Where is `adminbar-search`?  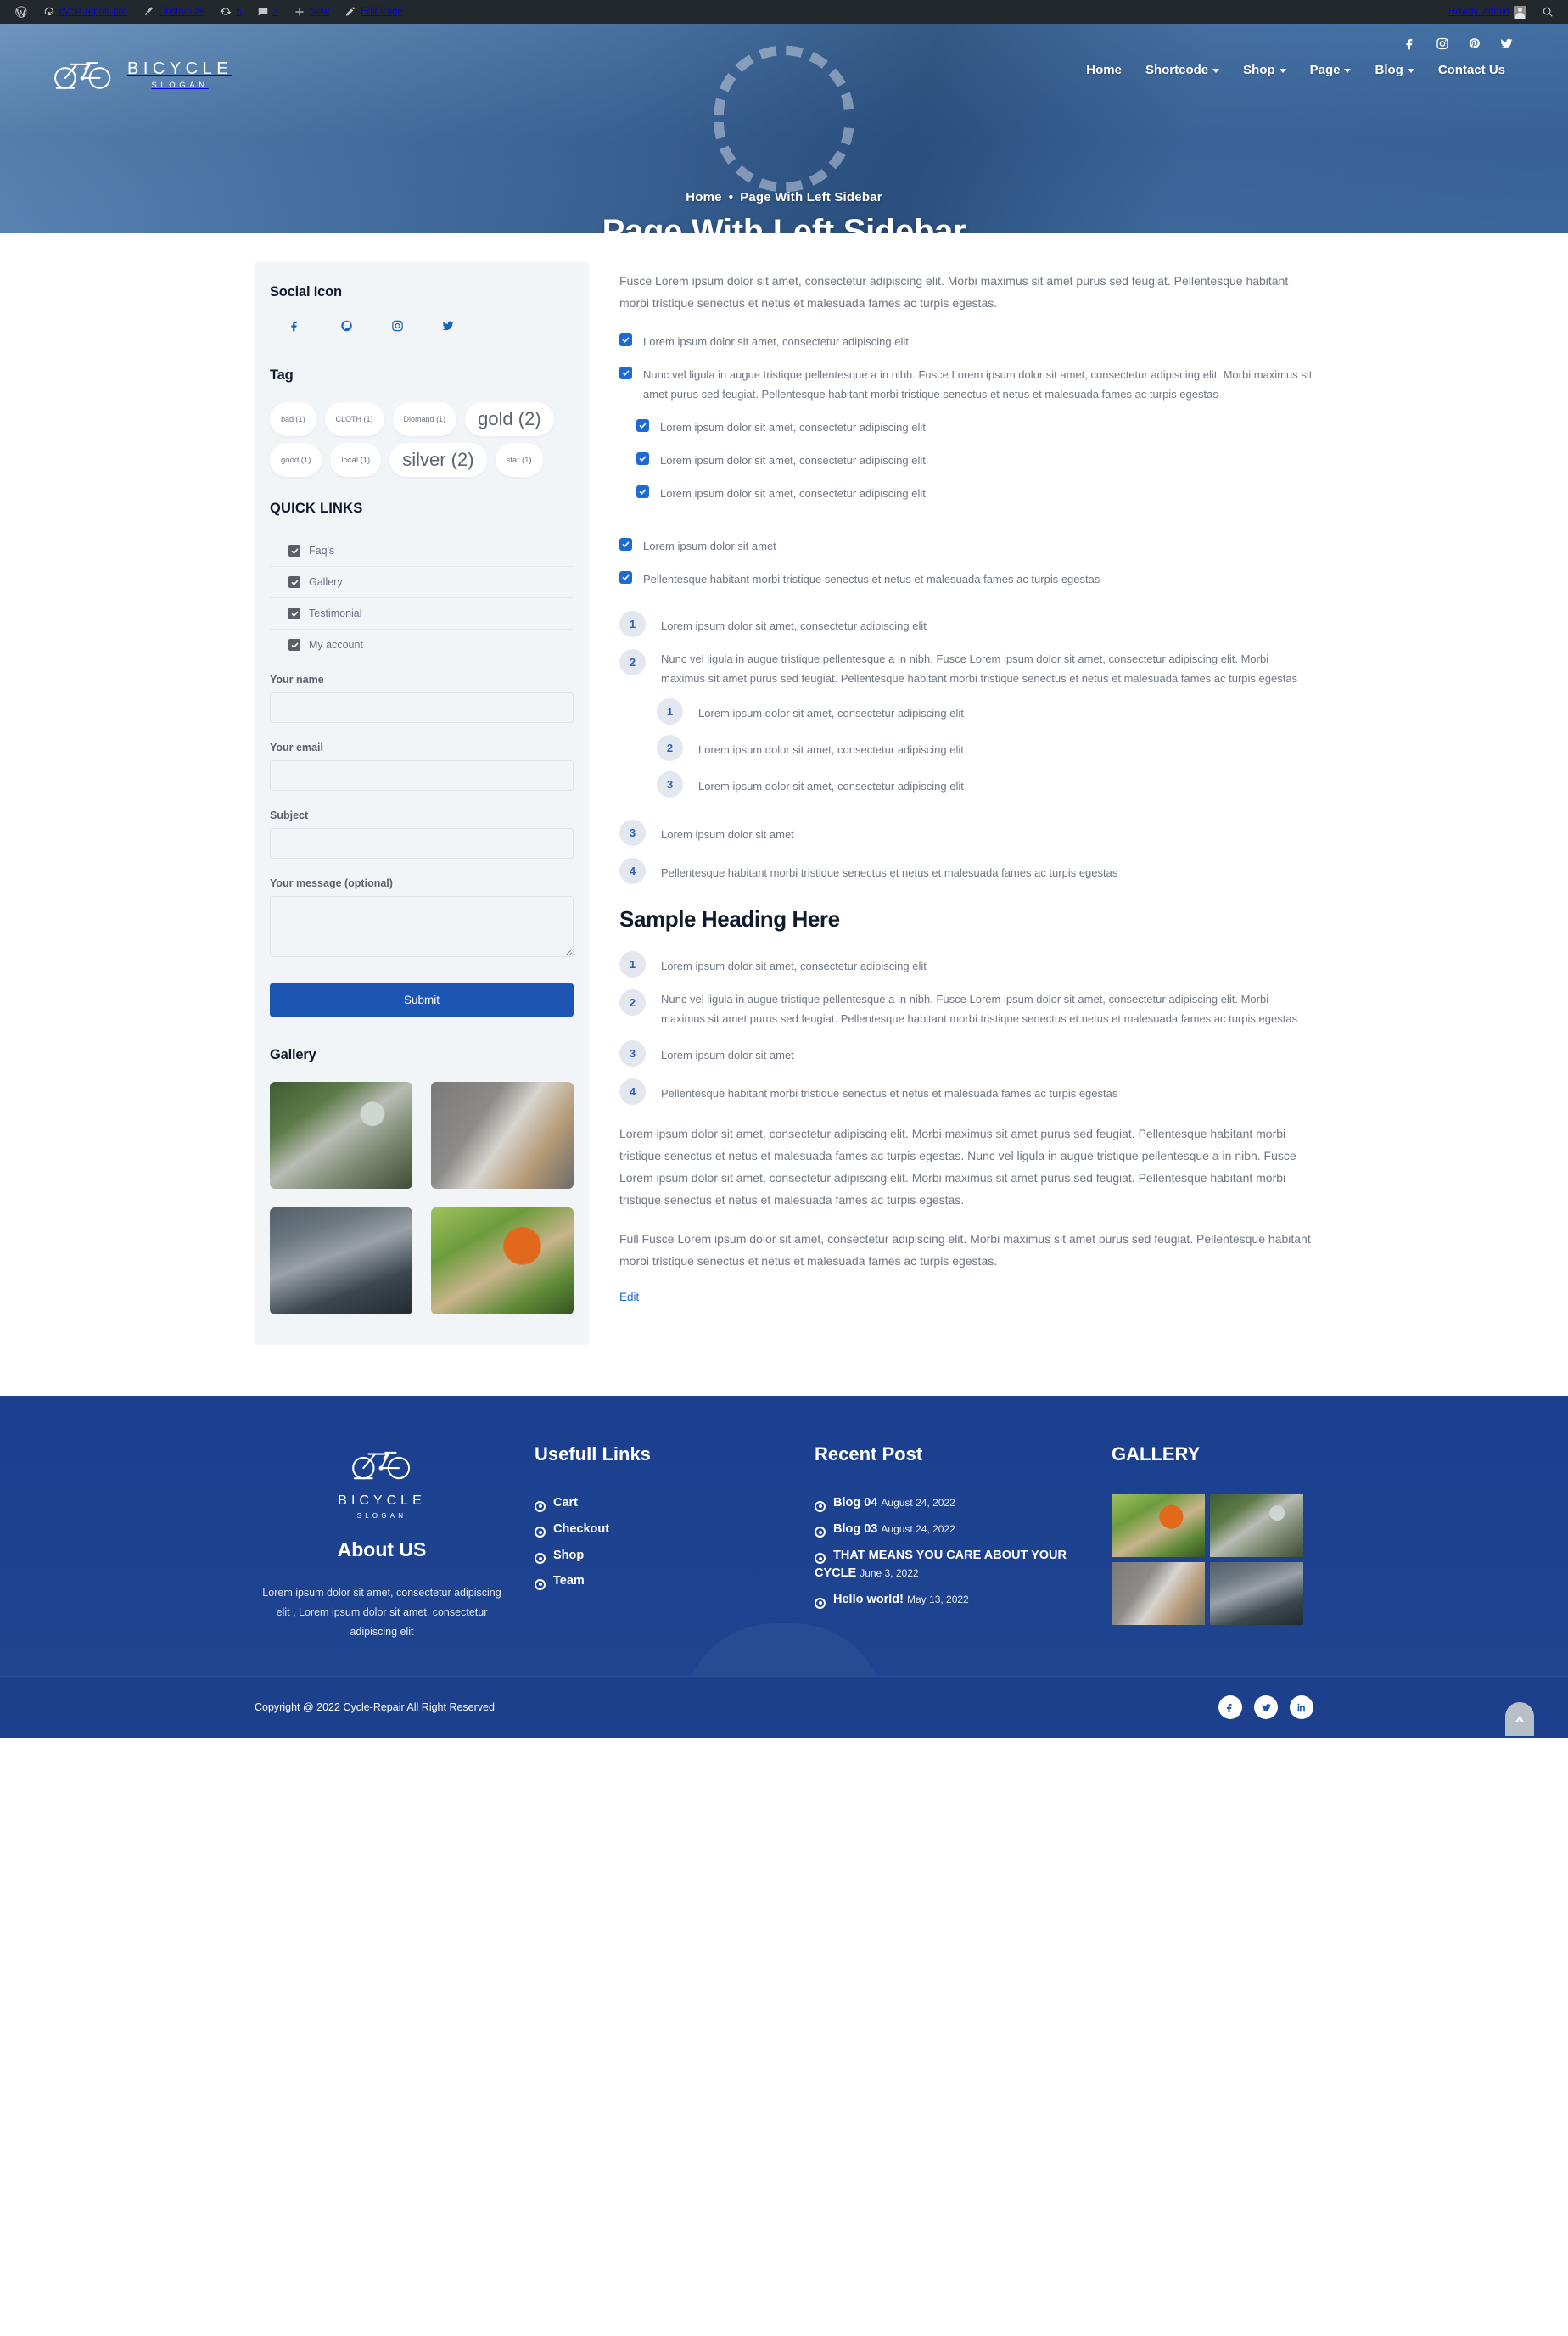 adminbar-search is located at coordinates (1547, 12).